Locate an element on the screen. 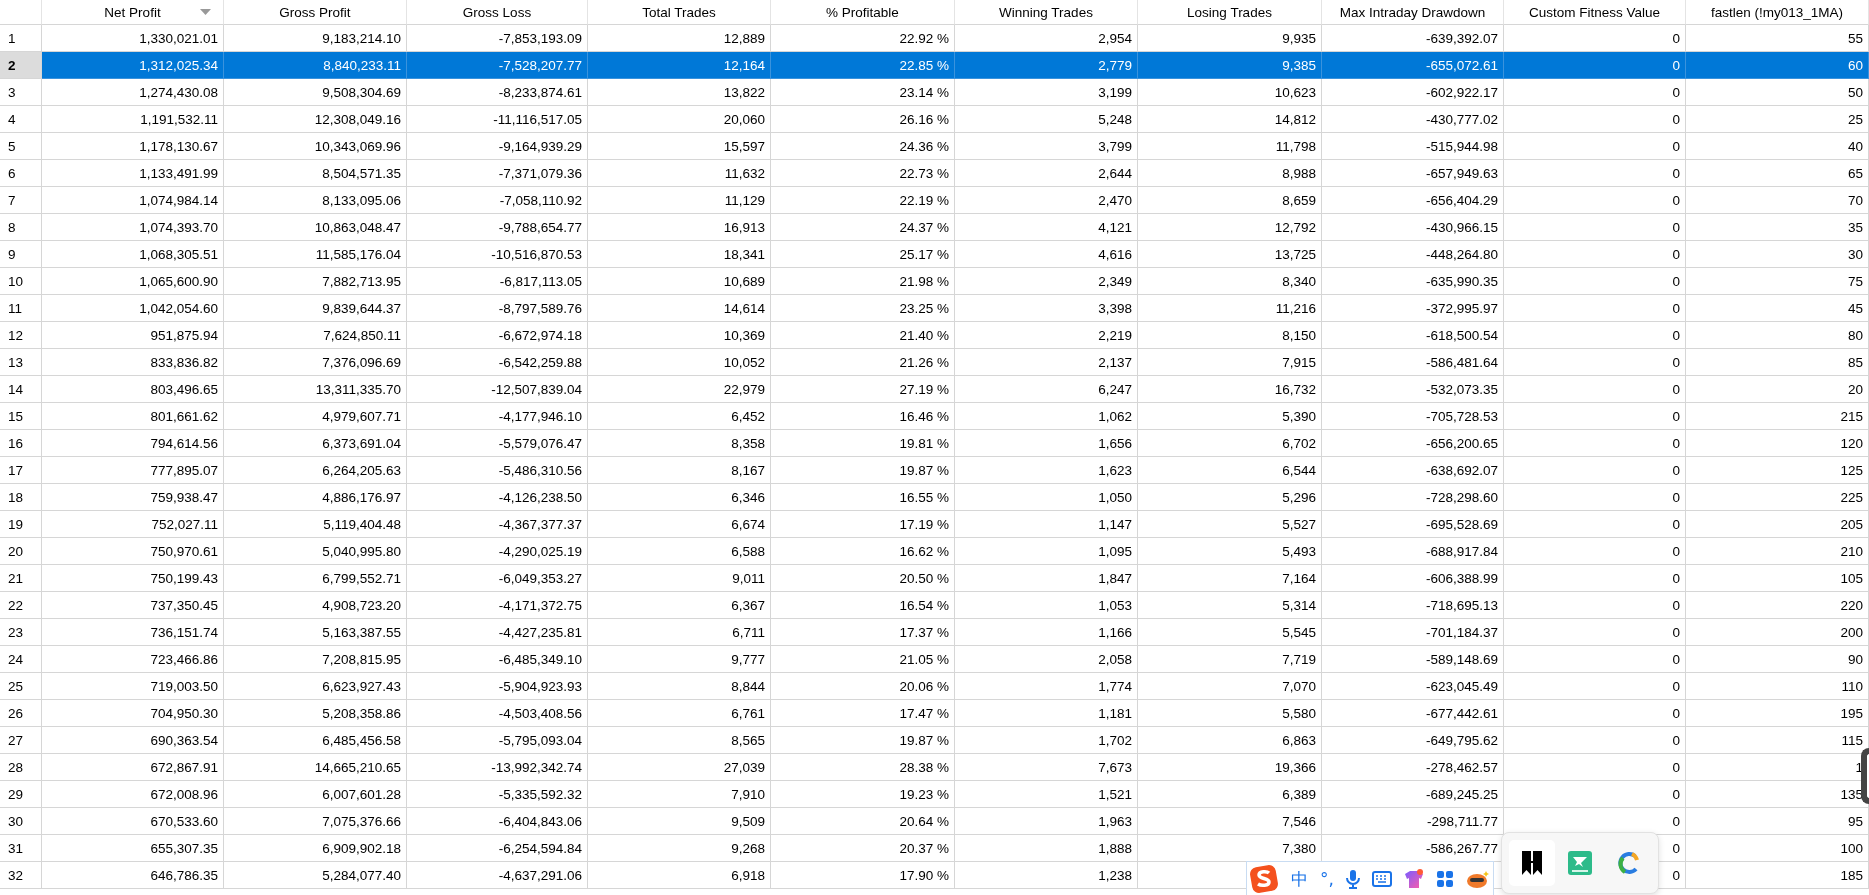 This screenshot has width=1869, height=895. table-cell: 5,545 is located at coordinates (1230, 632).